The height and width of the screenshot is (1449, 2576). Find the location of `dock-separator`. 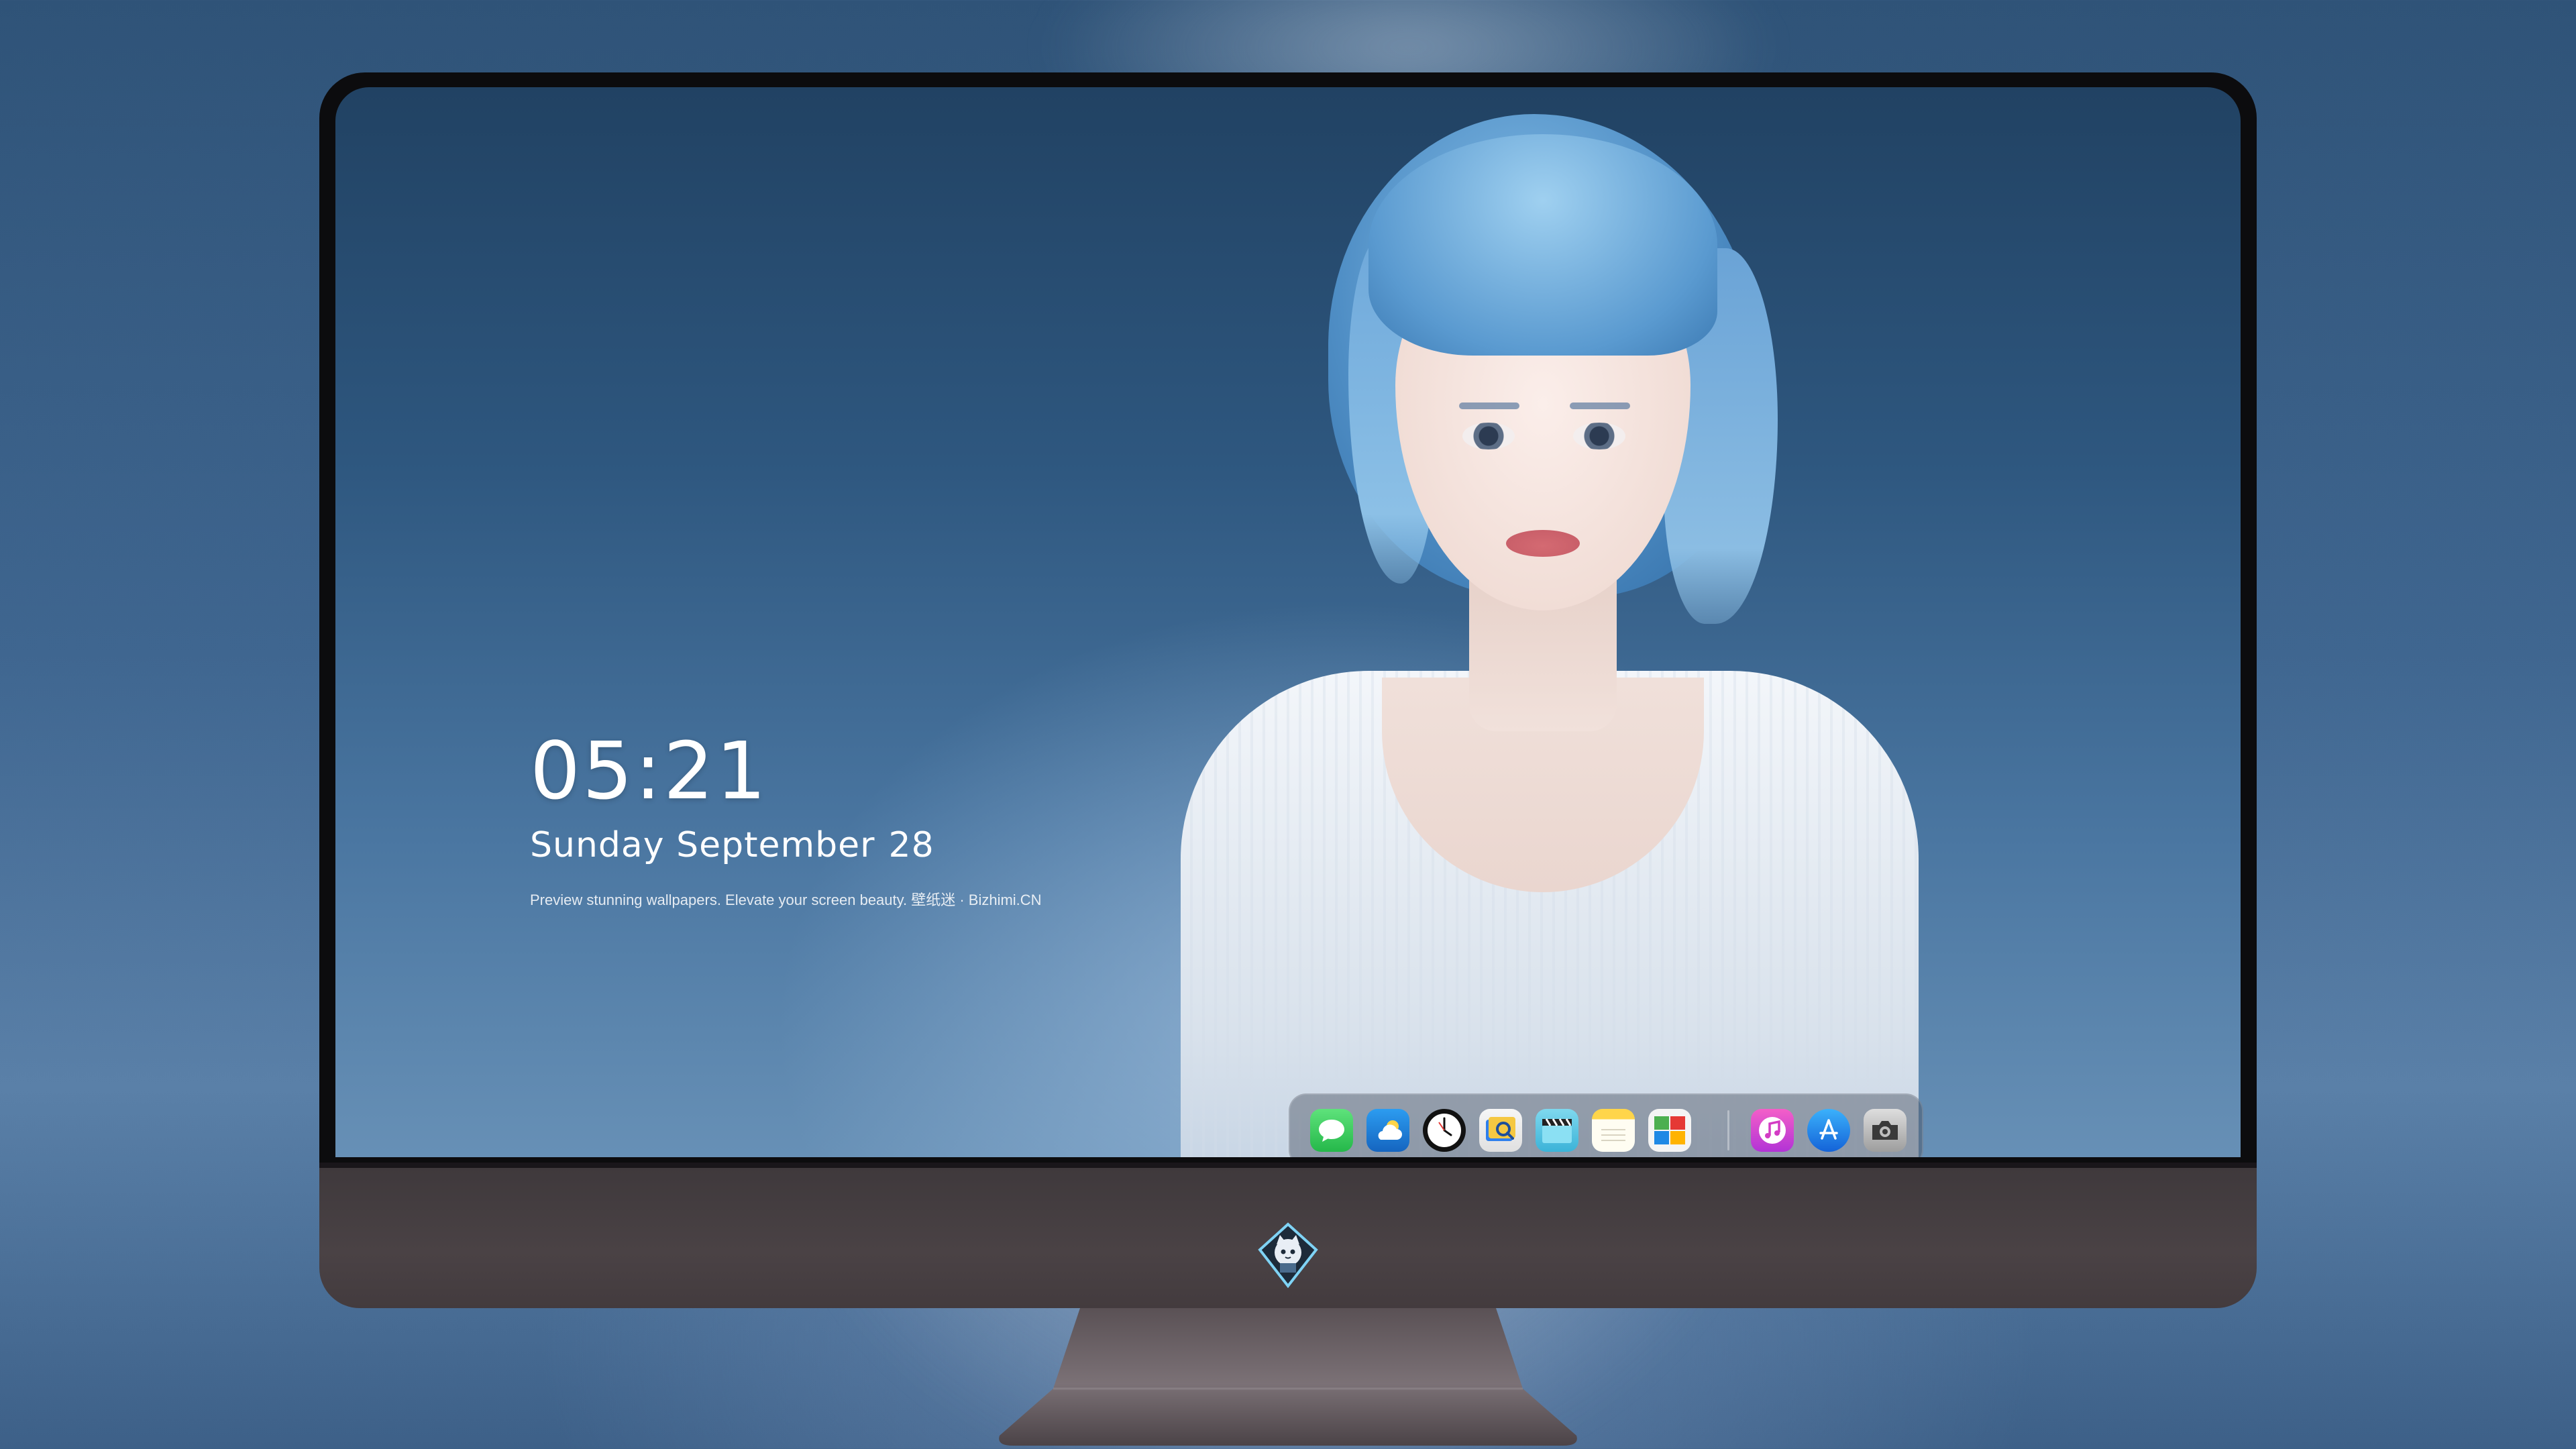

dock-separator is located at coordinates (1728, 1130).